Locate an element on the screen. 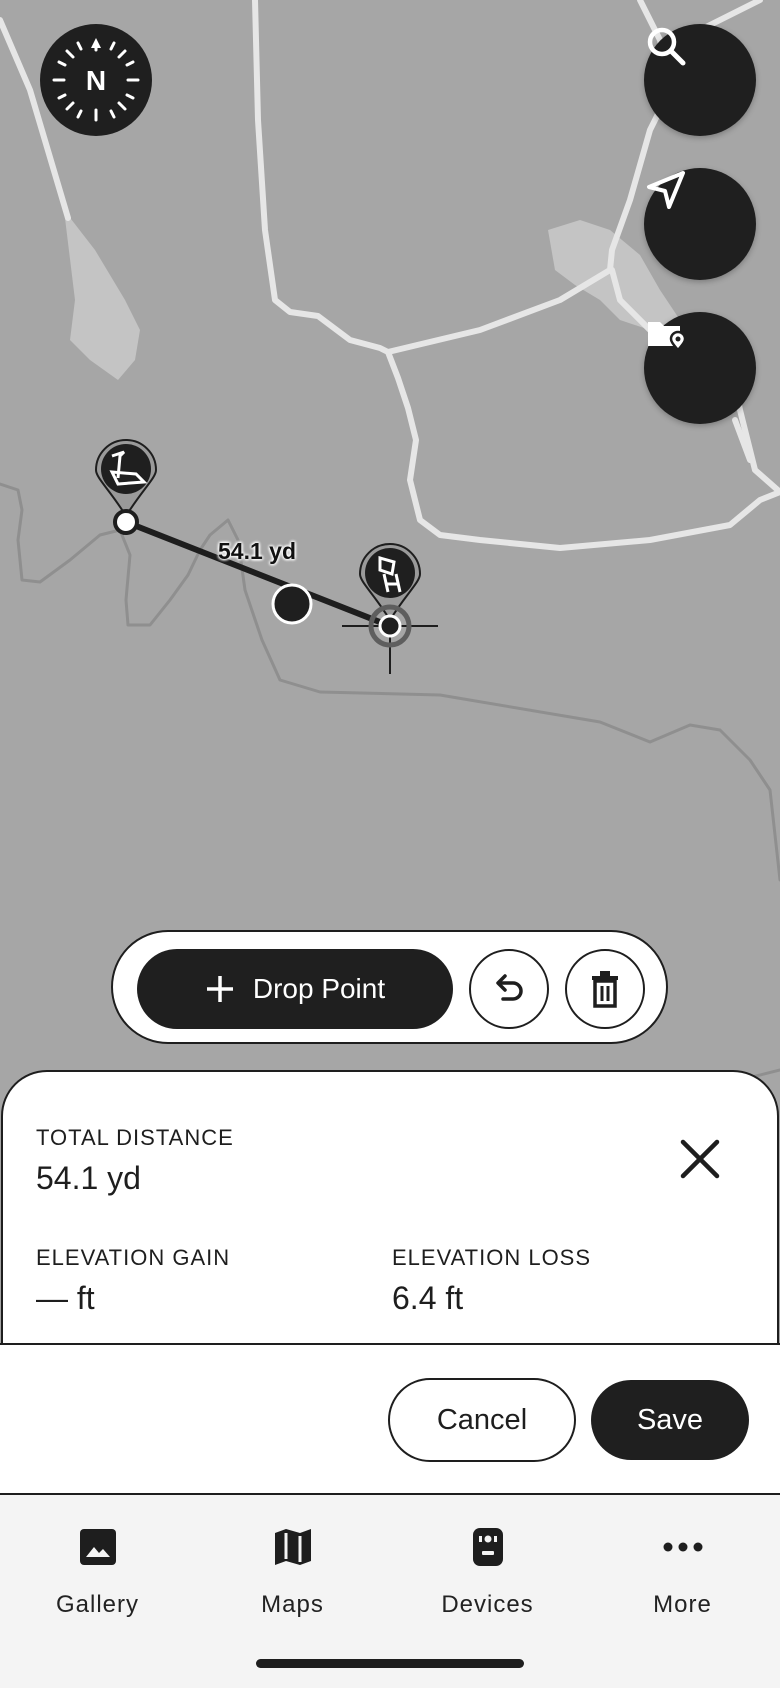  compass-icon: N is located at coordinates (96, 80).